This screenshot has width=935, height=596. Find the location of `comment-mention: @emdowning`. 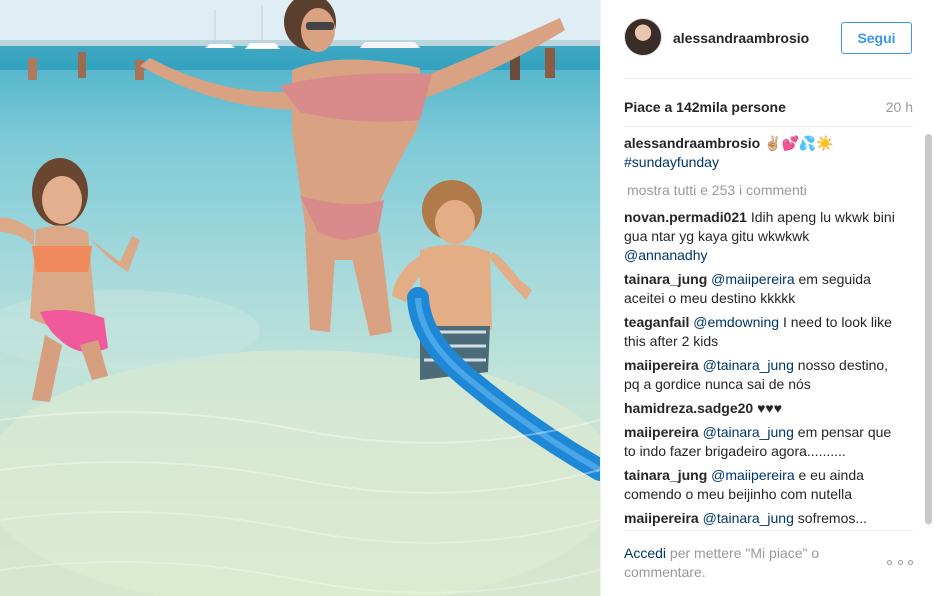

comment-mention: @emdowning is located at coordinates (736, 322).